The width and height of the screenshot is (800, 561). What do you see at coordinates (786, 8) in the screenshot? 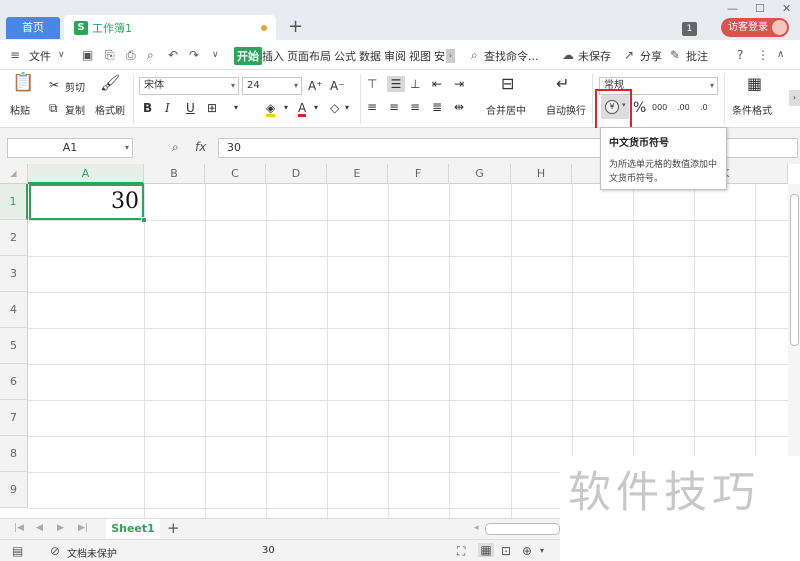
I see `close-icon: ✕` at bounding box center [786, 8].